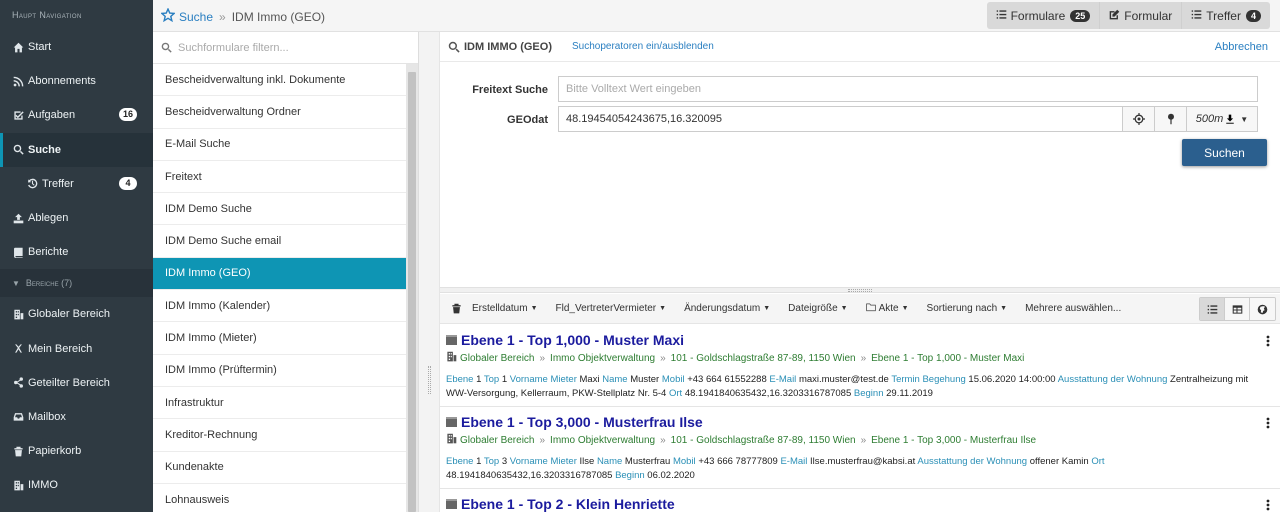 The height and width of the screenshot is (512, 1280). What do you see at coordinates (1237, 309) in the screenshot?
I see `table-view-button` at bounding box center [1237, 309].